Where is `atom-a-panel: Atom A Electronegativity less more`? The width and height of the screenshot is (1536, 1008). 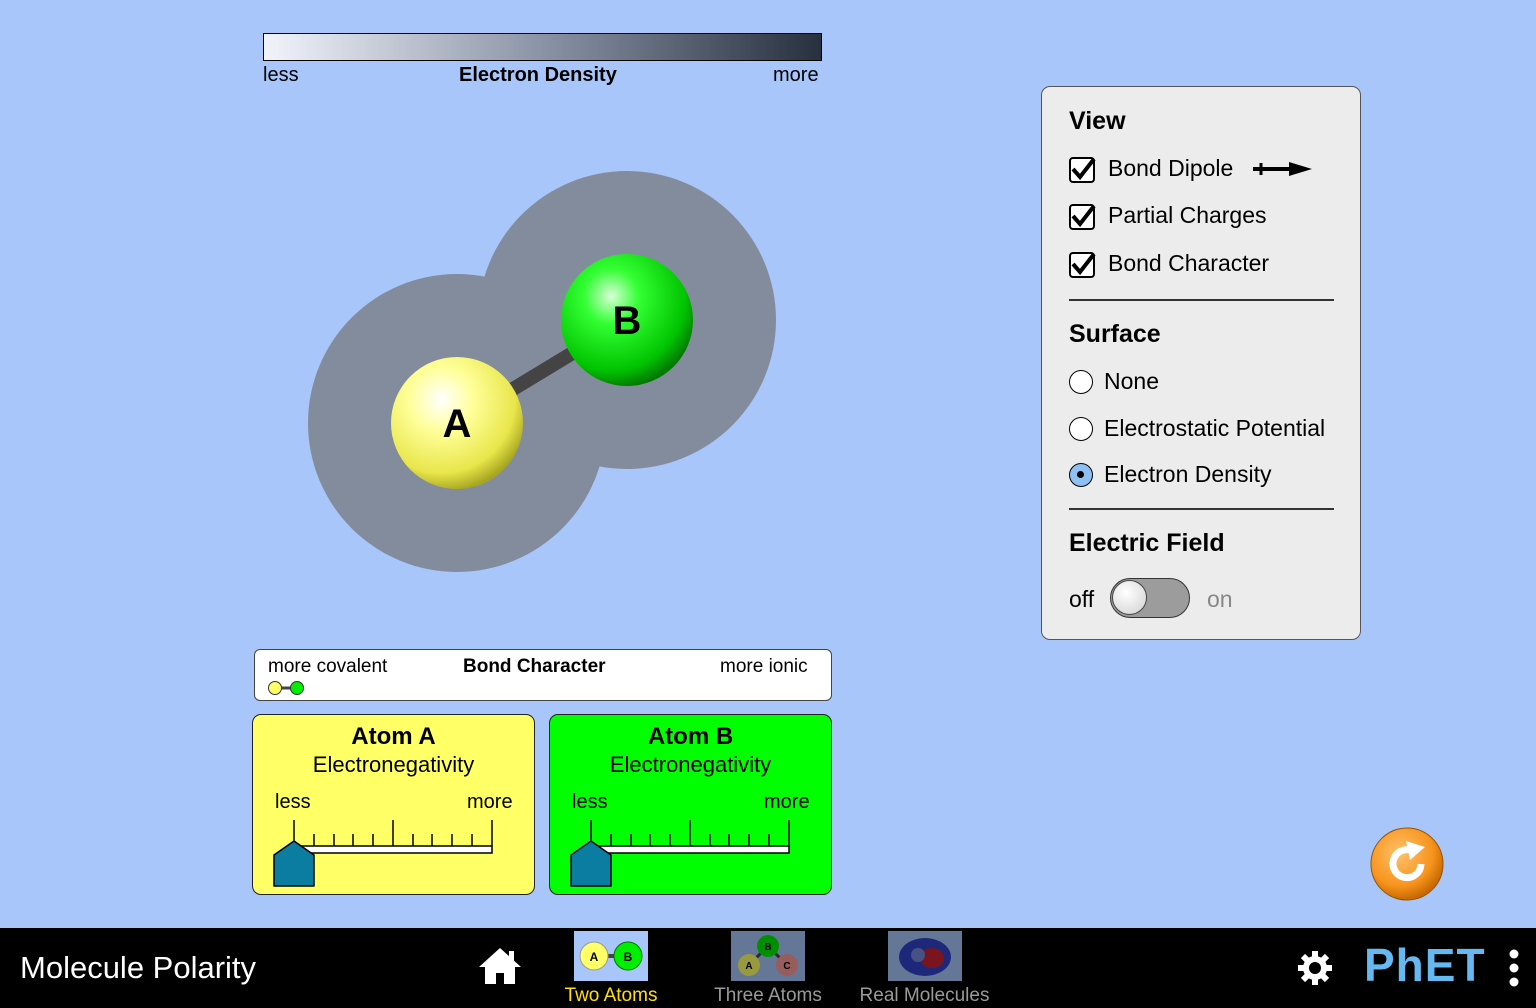 atom-a-panel: Atom A Electronegativity less more is located at coordinates (393, 804).